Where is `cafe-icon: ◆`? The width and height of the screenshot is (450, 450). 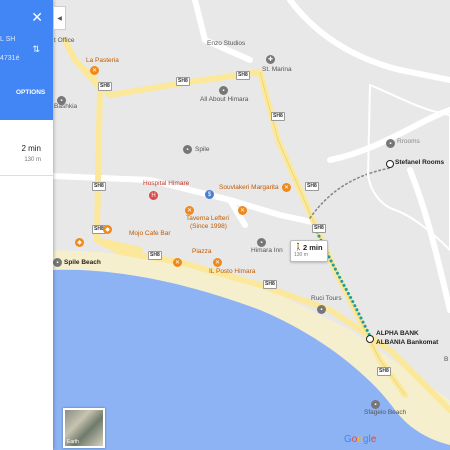
cafe-icon: ◆ is located at coordinates (107, 229).